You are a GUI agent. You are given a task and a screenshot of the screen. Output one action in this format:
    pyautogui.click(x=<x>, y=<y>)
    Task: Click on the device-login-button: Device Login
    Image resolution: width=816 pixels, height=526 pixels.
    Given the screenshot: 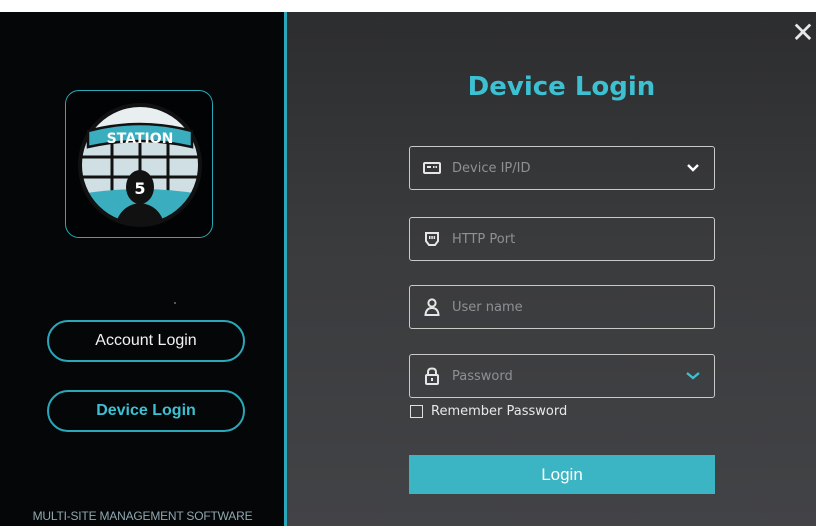 What is the action you would take?
    pyautogui.click(x=146, y=411)
    